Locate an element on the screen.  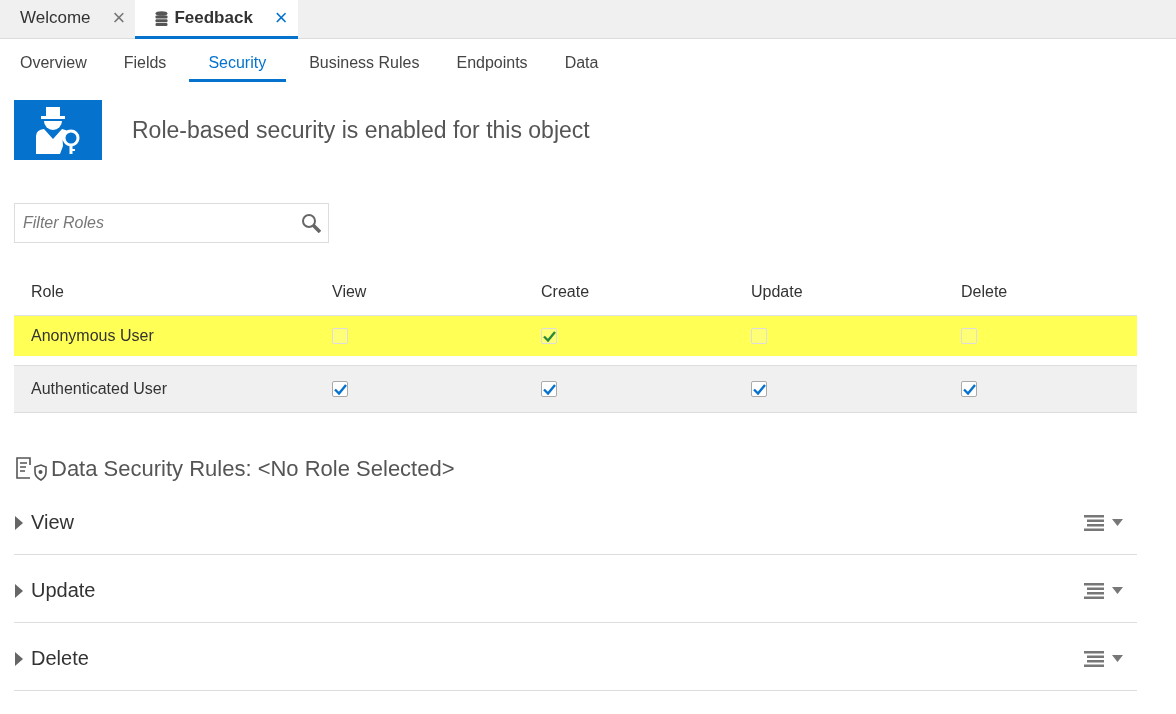
section-label: Delete is located at coordinates (557, 658).